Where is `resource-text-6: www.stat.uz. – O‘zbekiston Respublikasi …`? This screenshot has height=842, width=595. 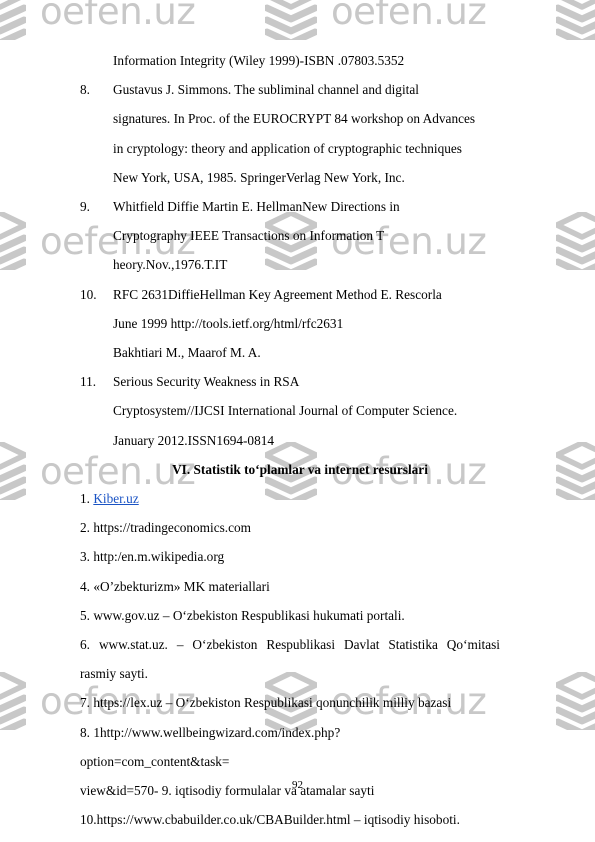
resource-text-6: www.stat.uz. – O‘zbekiston Respublikasi … is located at coordinates (290, 659).